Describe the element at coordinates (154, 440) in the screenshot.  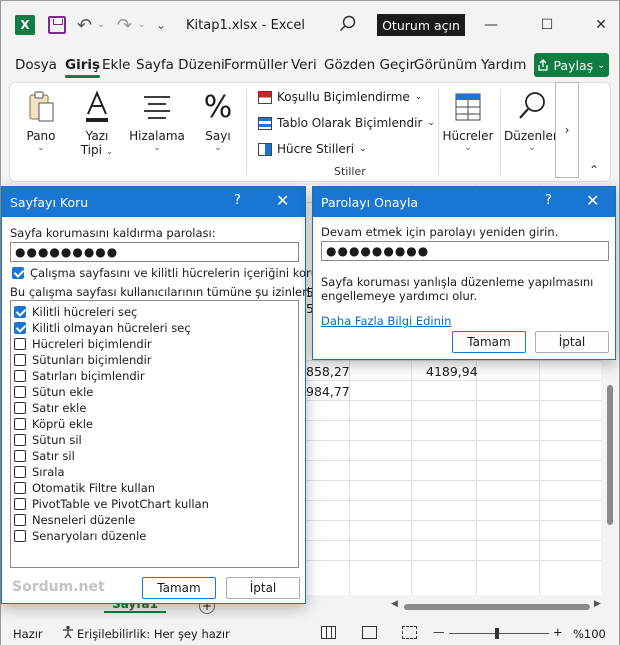
I see `permission-item: Sütun sil` at that location.